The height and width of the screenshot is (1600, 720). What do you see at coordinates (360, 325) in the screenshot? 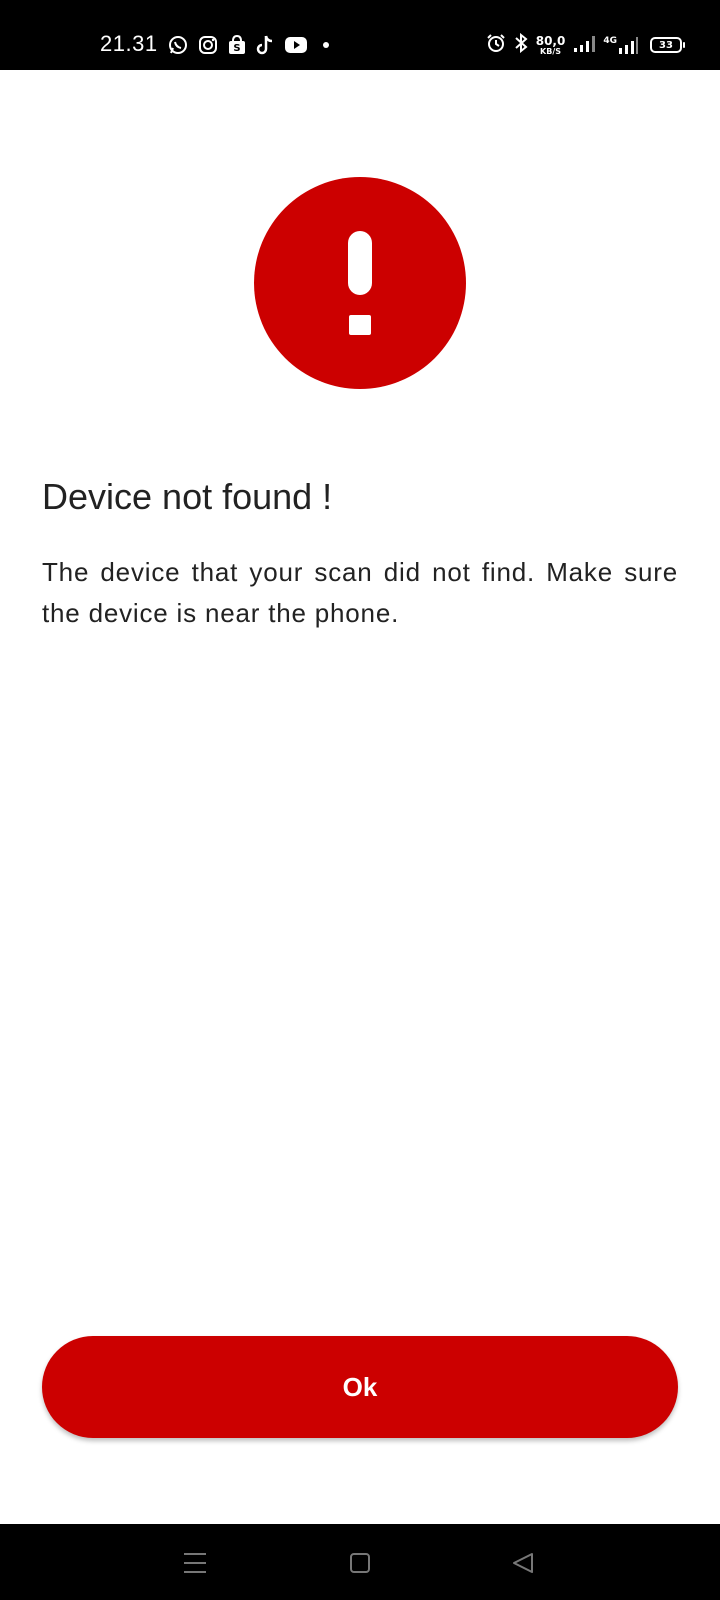
I see `exclamation-dot` at bounding box center [360, 325].